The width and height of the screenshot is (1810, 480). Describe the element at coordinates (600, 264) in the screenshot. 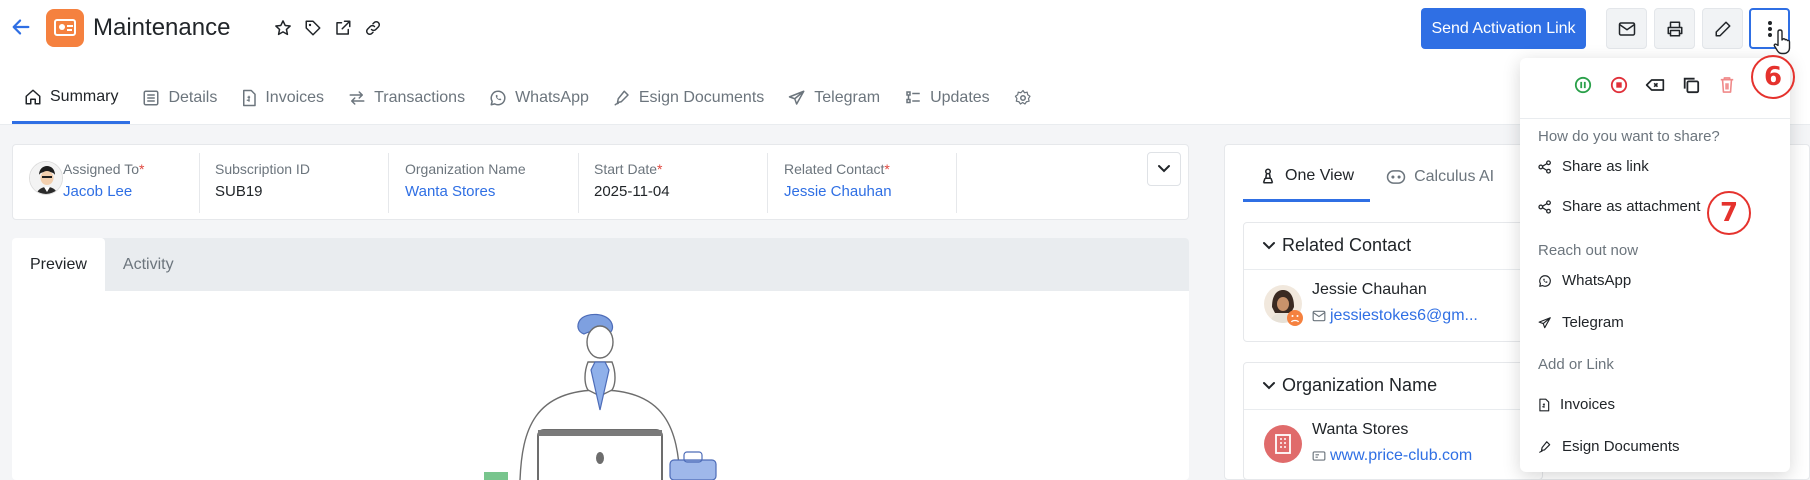

I see `preview-tabs: Preview Activity` at that location.